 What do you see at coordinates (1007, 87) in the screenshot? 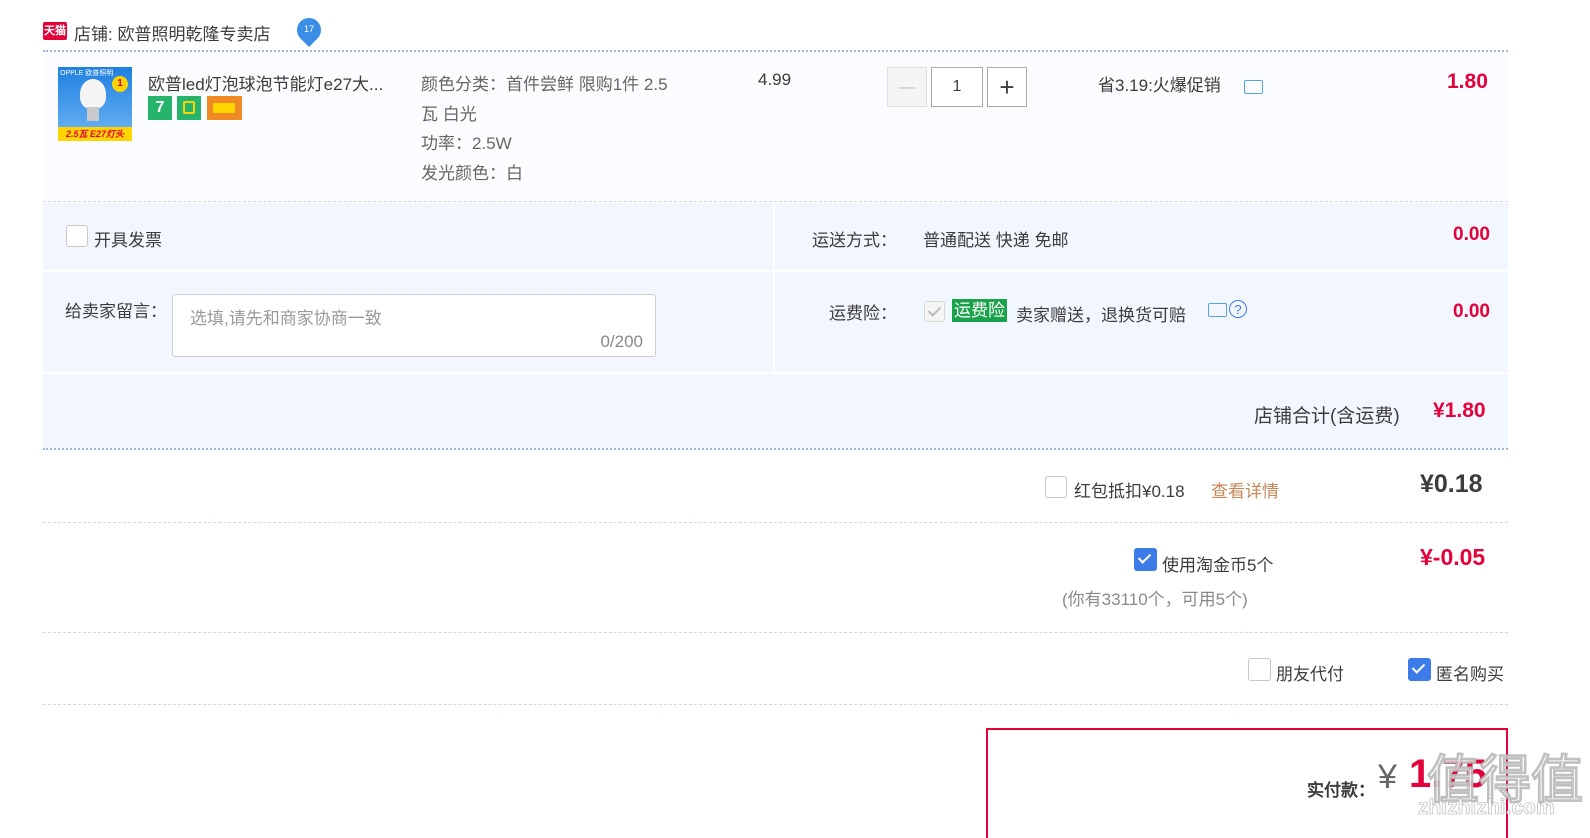
I see `quantity-increase-button: +` at bounding box center [1007, 87].